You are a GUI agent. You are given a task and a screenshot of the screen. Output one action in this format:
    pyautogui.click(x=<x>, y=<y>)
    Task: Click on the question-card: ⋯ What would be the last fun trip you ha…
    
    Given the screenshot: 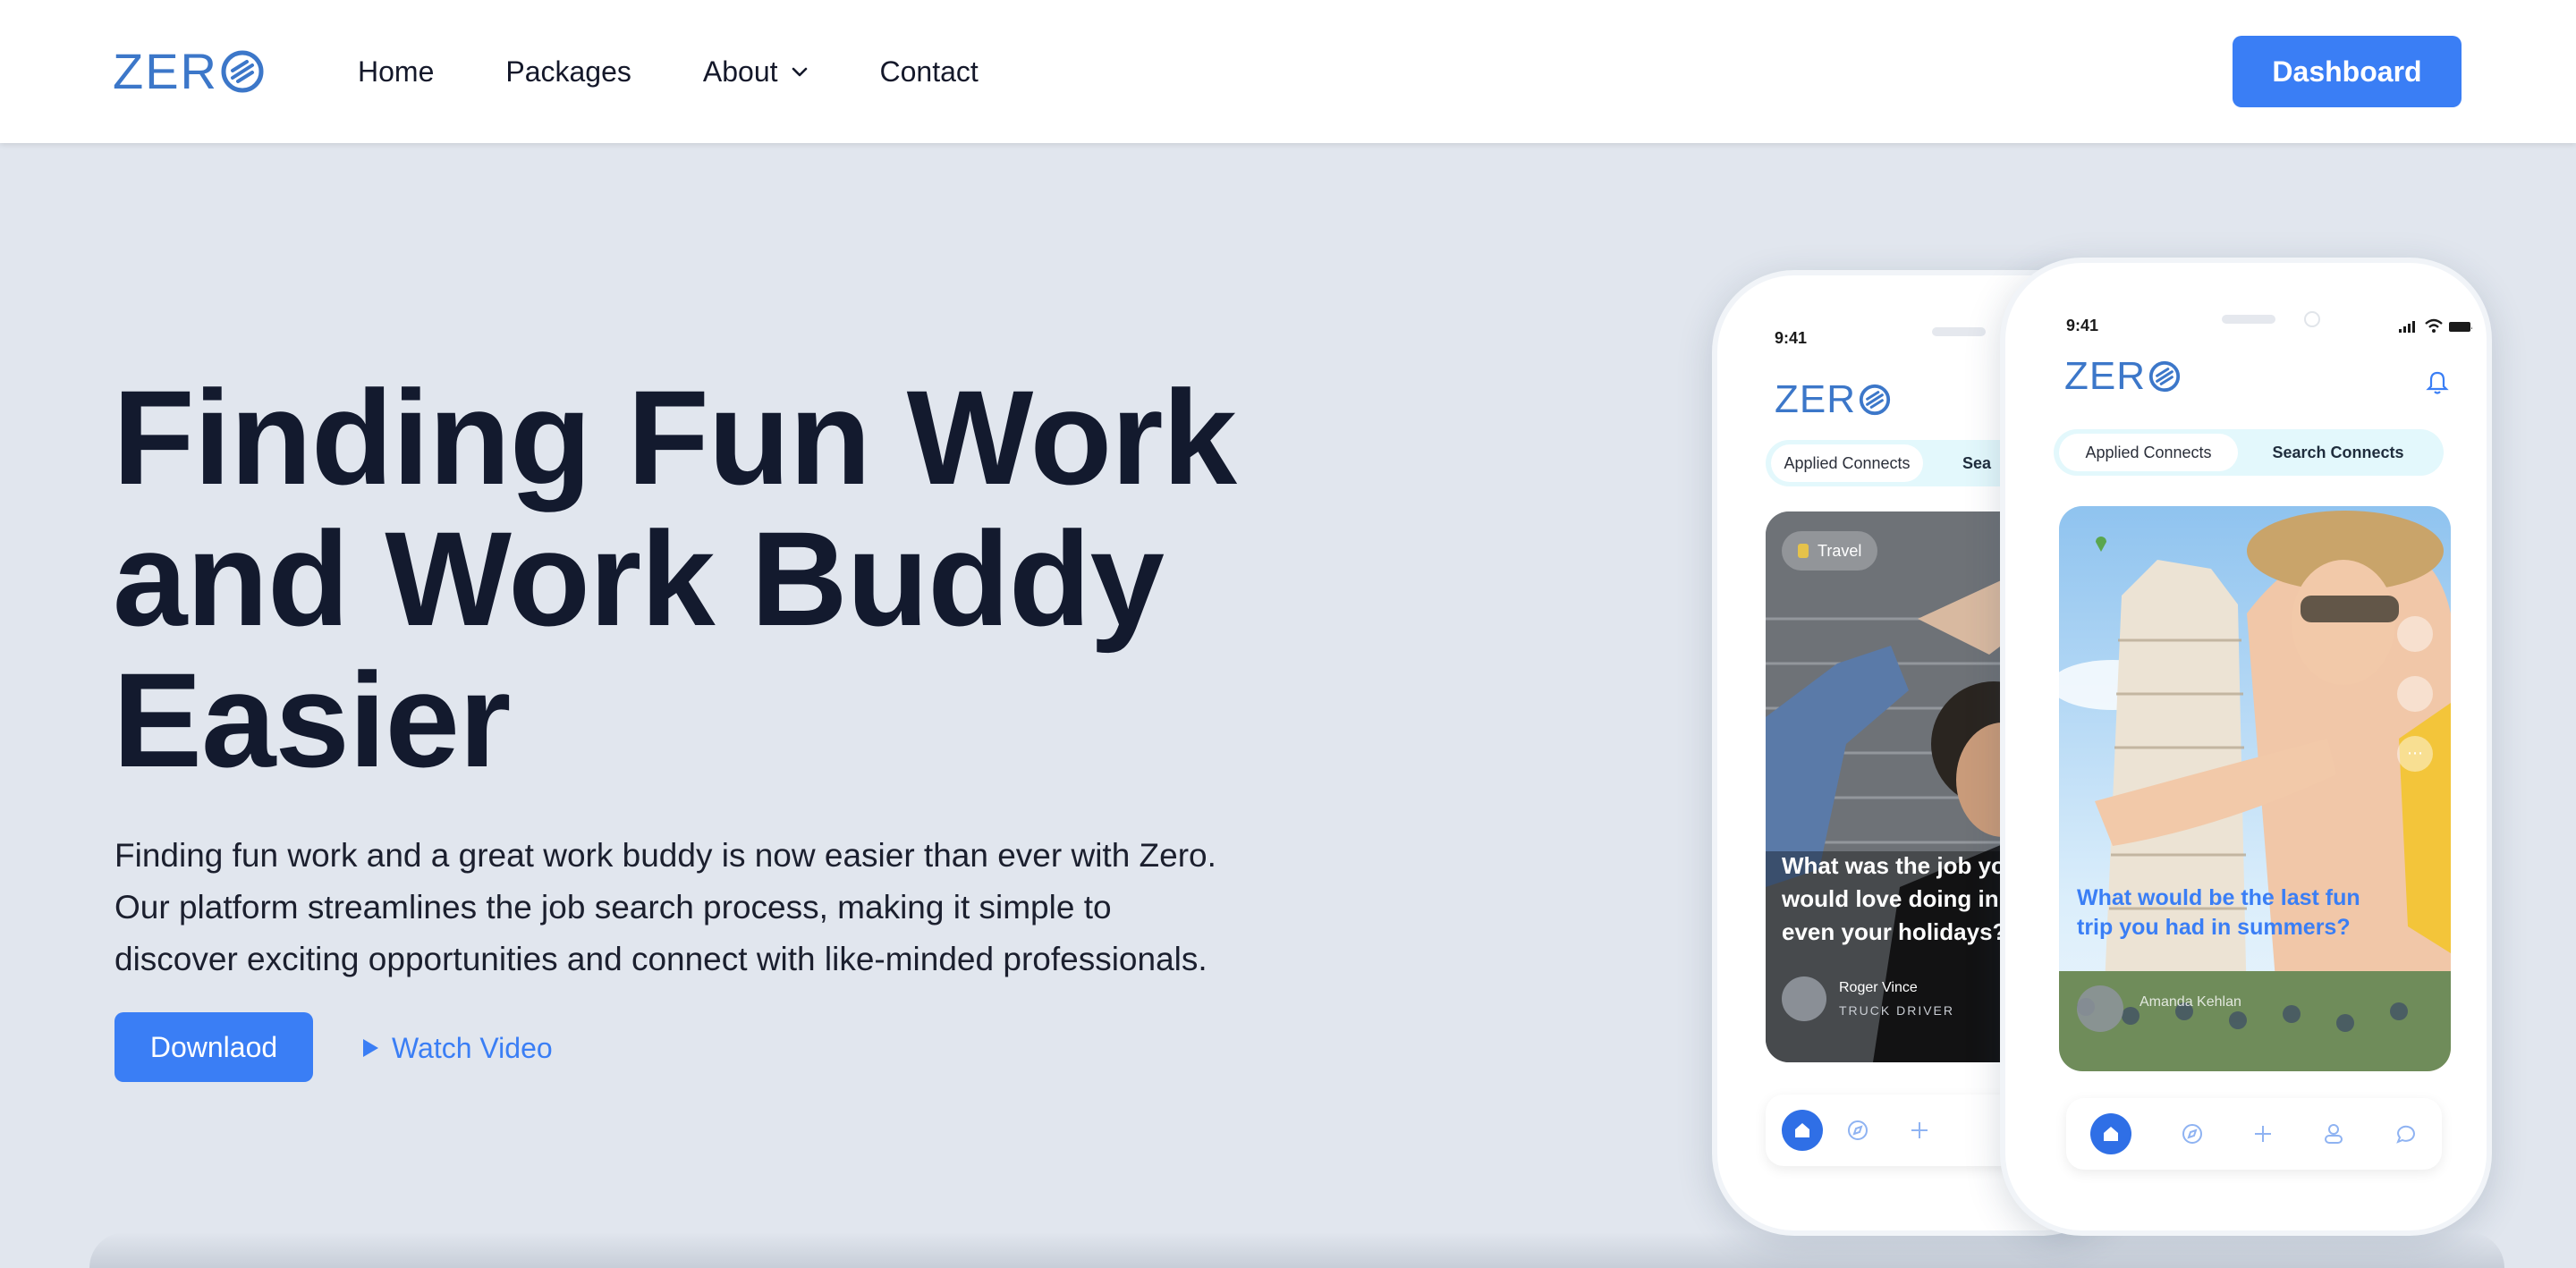 What is the action you would take?
    pyautogui.click(x=2255, y=788)
    